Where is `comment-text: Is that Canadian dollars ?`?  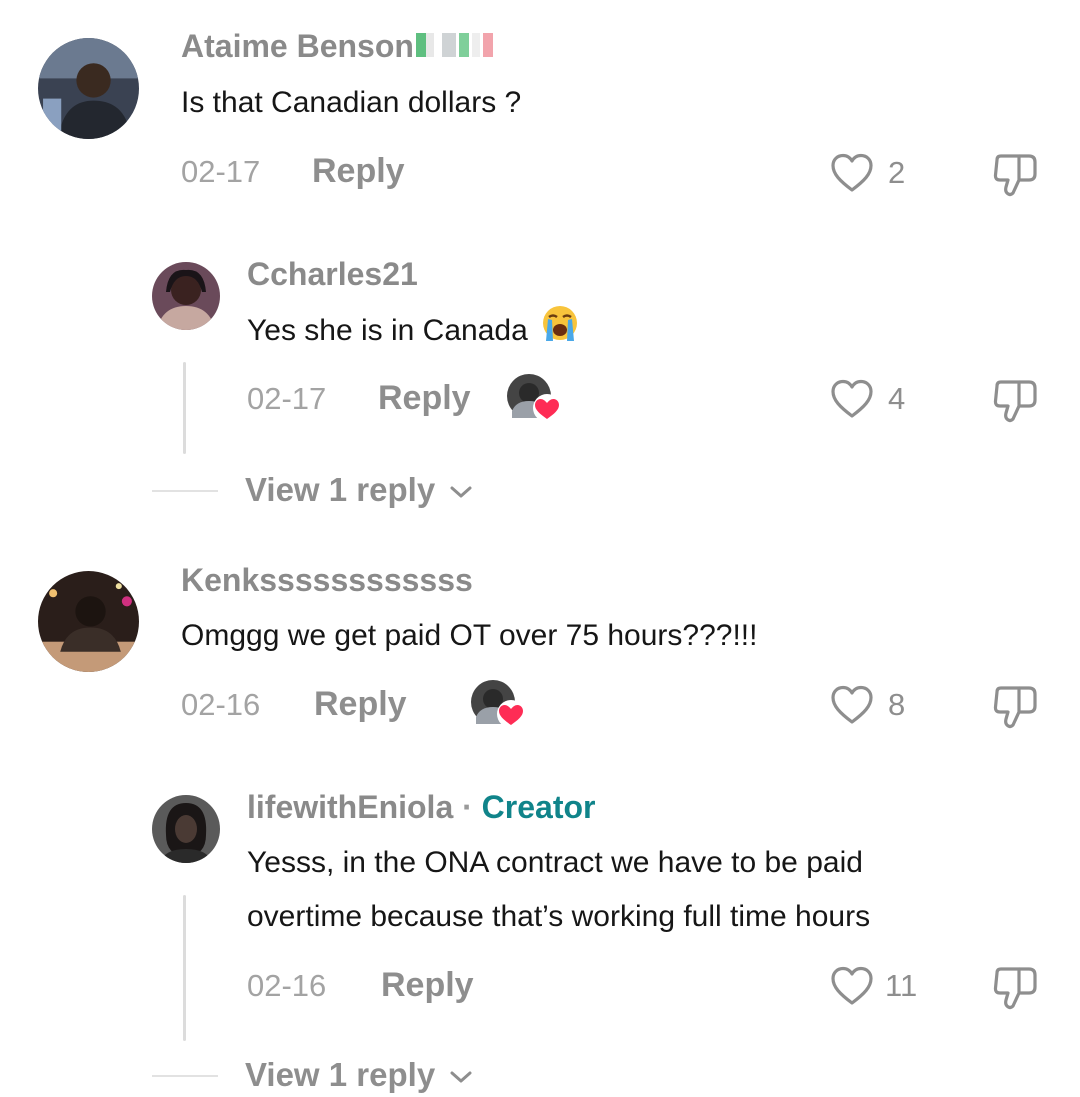 comment-text: Is that Canadian dollars ? is located at coordinates (351, 102).